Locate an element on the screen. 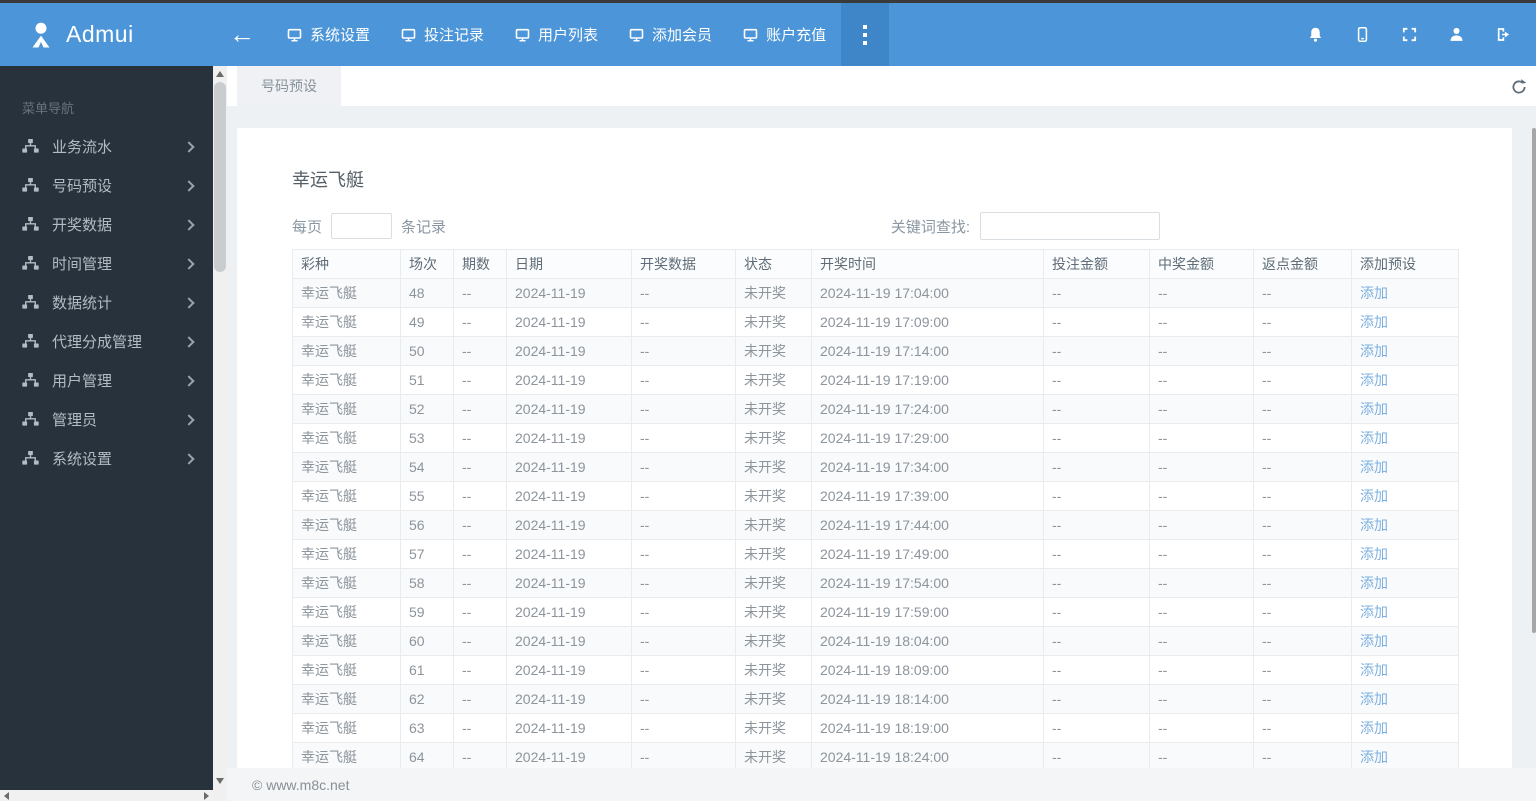 This screenshot has width=1536, height=801. bell-icon is located at coordinates (1315, 34).